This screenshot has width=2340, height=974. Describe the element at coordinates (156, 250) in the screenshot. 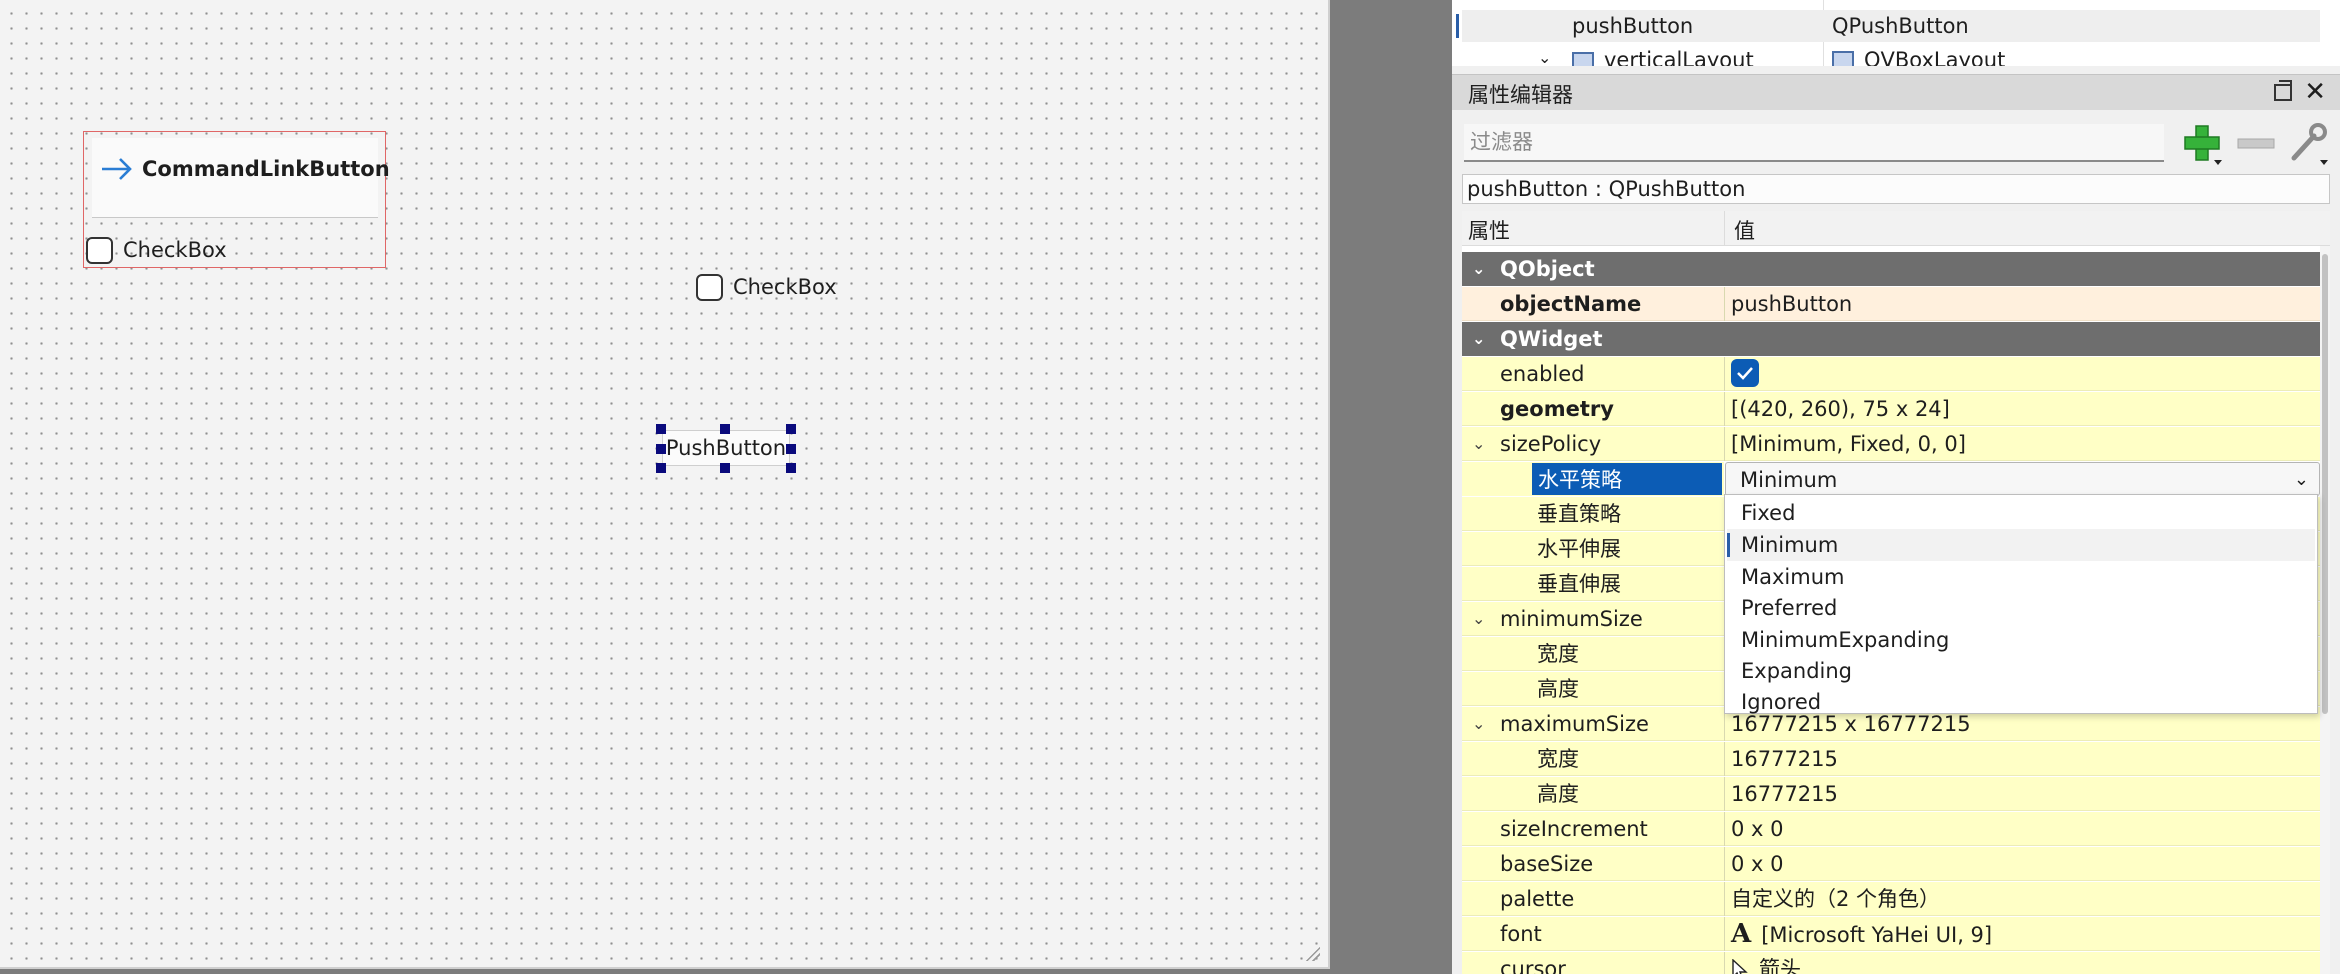

I see `checkbox-1: CheckBox` at that location.